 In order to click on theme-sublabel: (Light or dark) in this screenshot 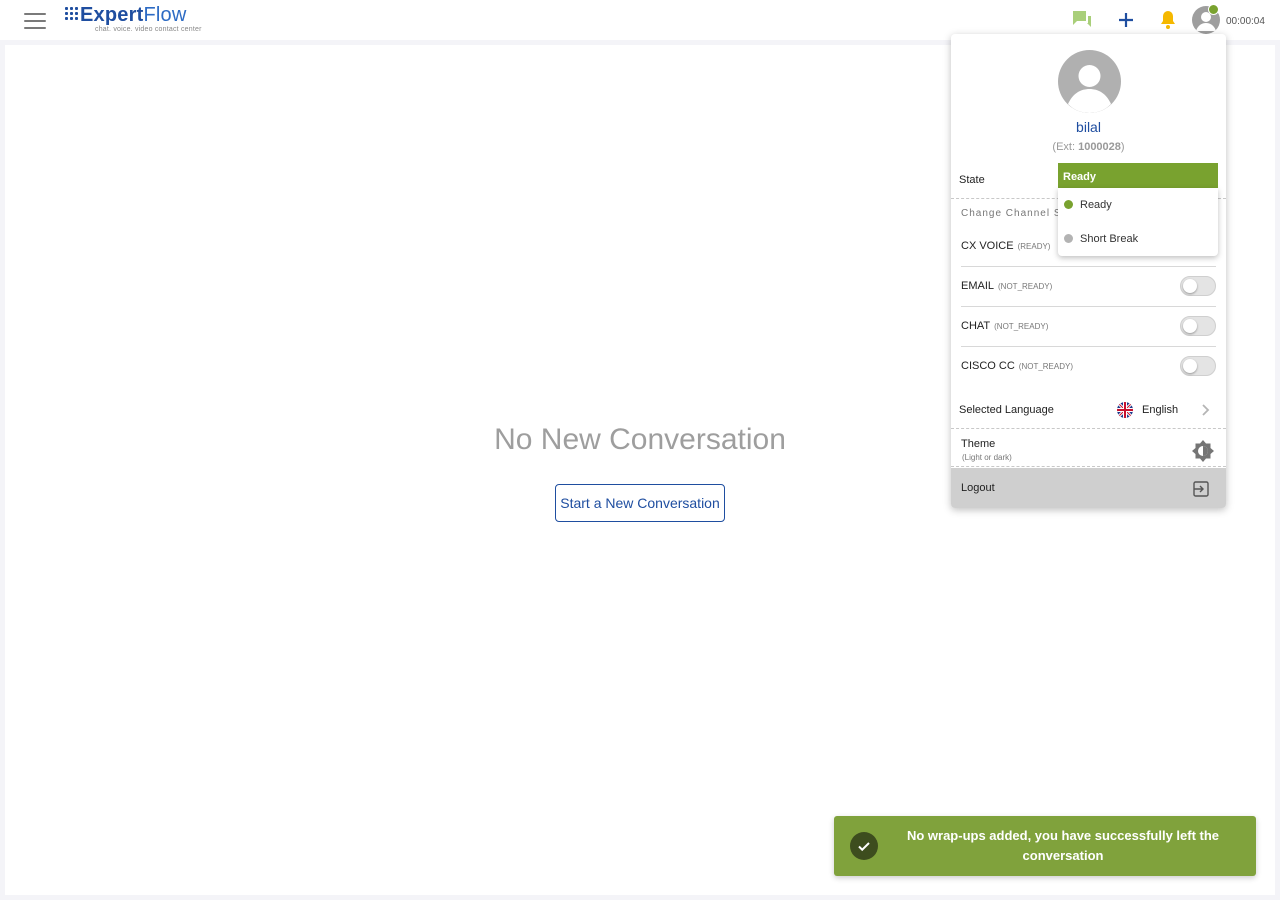, I will do `click(987, 457)`.